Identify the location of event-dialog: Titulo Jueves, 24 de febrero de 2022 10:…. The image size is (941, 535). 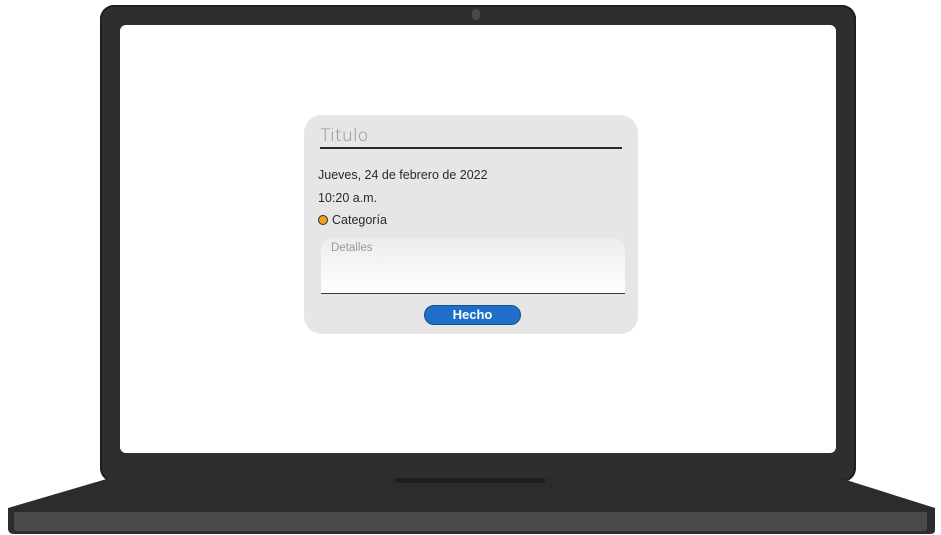
(471, 224).